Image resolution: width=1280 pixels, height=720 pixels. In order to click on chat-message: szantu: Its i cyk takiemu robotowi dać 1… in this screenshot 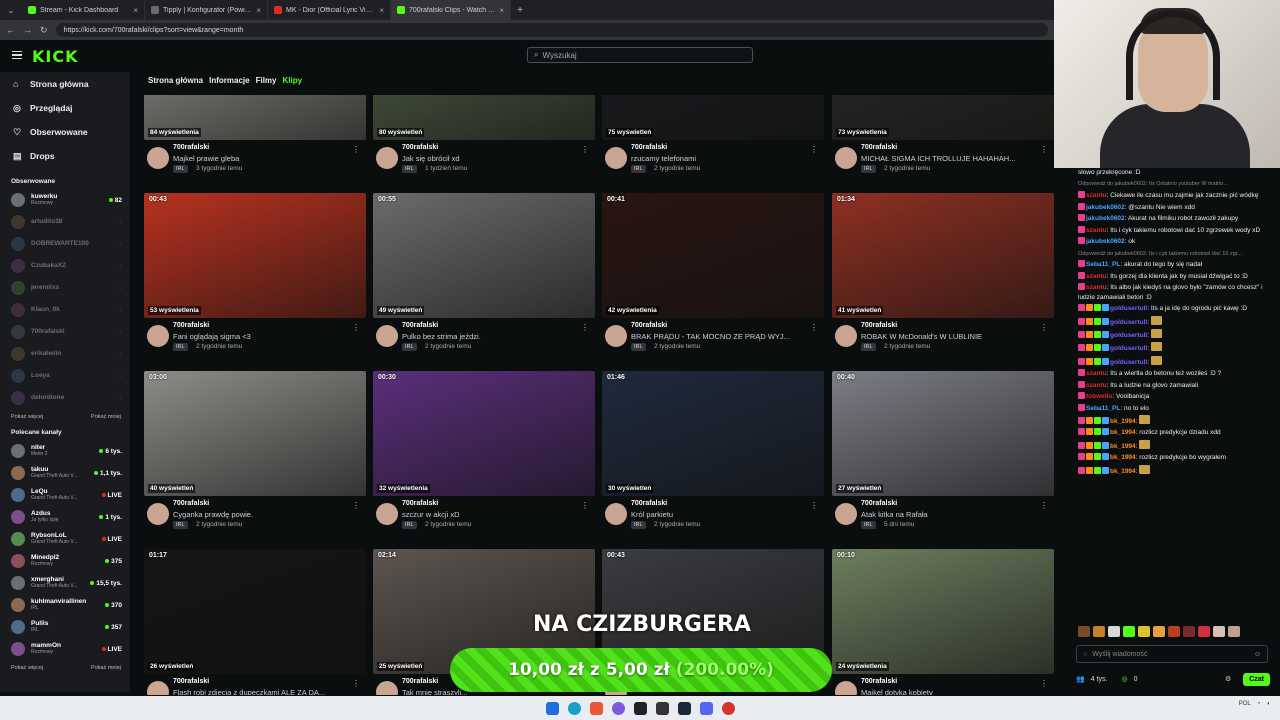, I will do `click(1176, 230)`.